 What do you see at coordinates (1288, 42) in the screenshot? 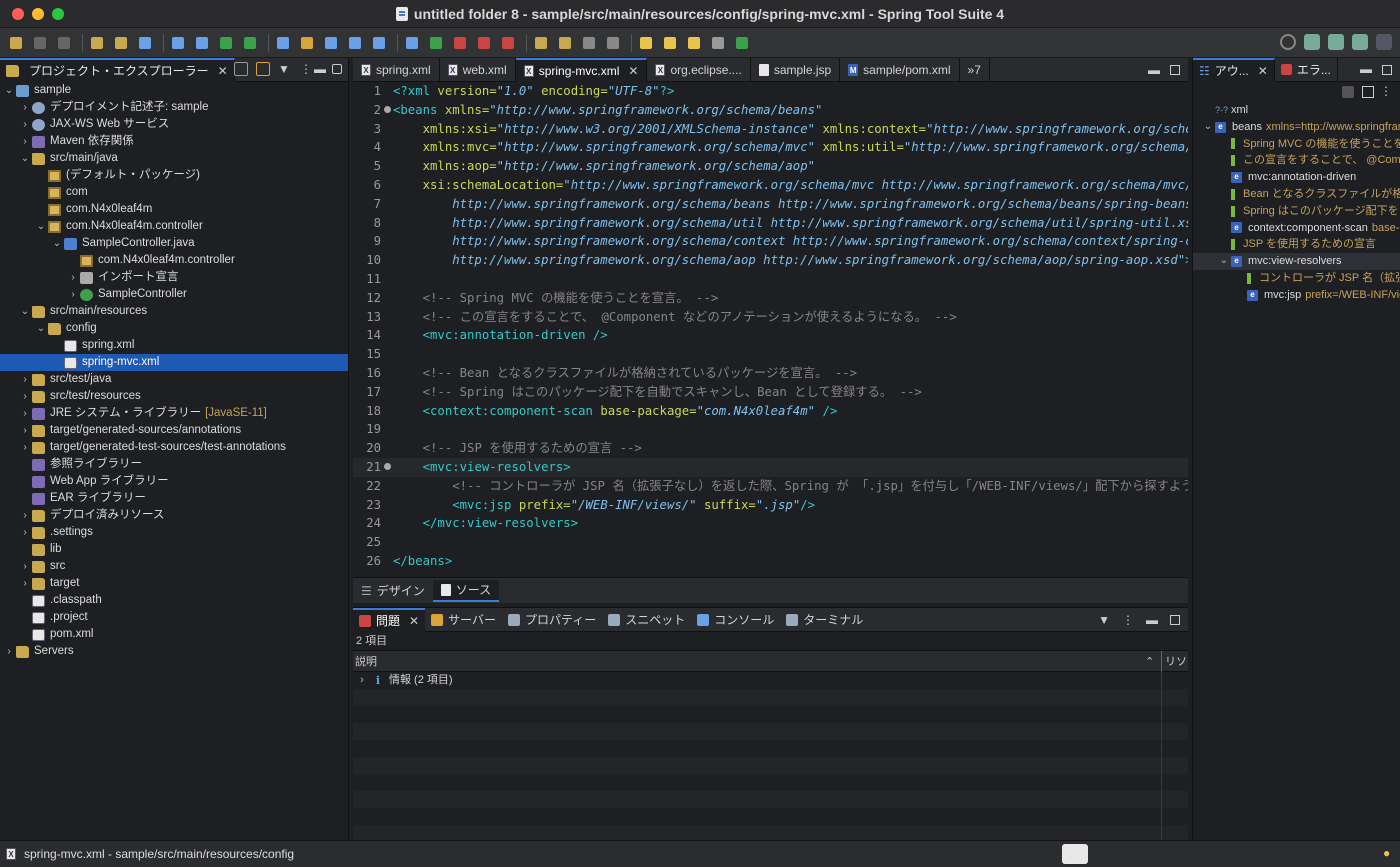
I see `search-icon` at bounding box center [1288, 42].